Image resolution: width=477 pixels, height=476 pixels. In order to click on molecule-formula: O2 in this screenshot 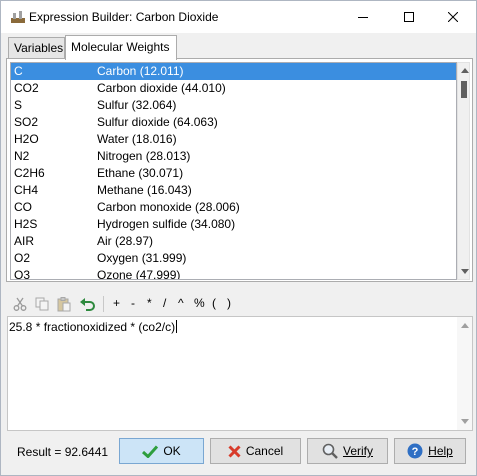, I will do `click(22, 258)`.